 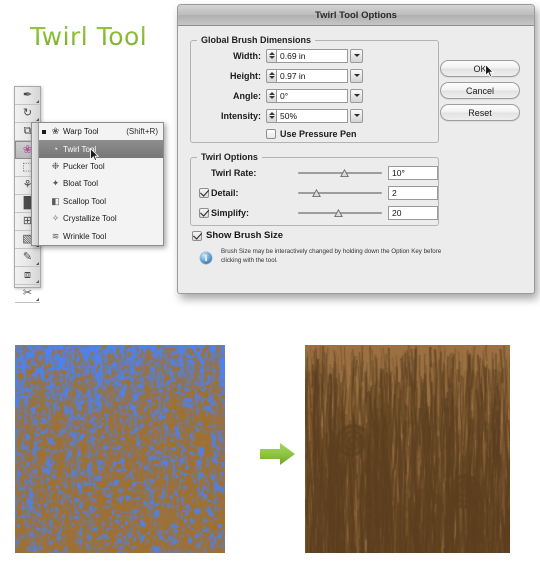 I want to click on cancel-button-label: Cancel, so click(x=479, y=90).